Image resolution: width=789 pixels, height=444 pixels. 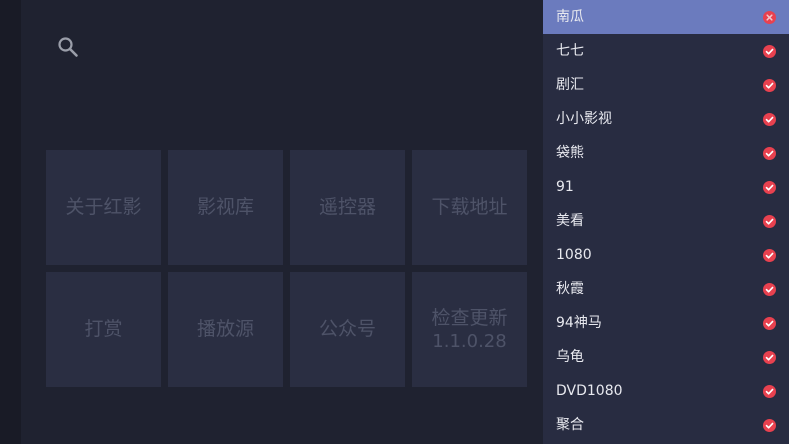 What do you see at coordinates (469, 341) in the screenshot?
I see `tile-check-update-version: 1.1.0.28` at bounding box center [469, 341].